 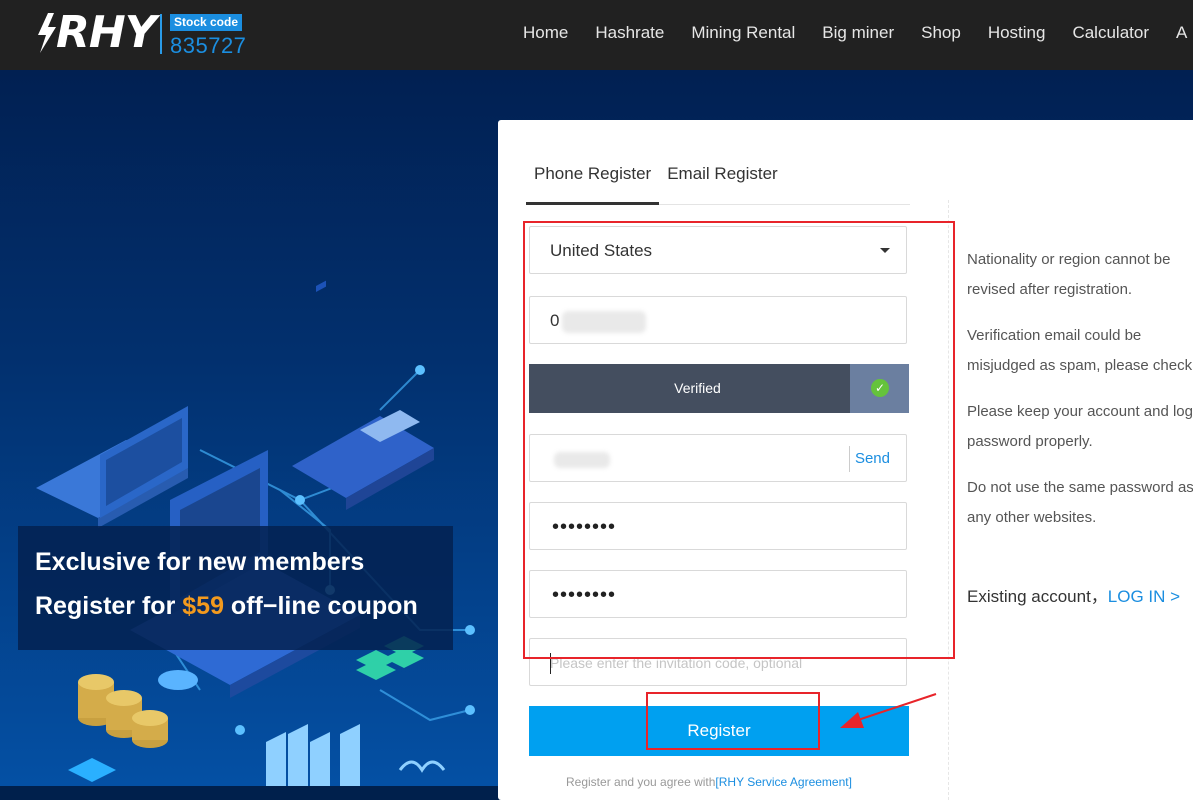 What do you see at coordinates (161, 34) in the screenshot?
I see `logo-divider` at bounding box center [161, 34].